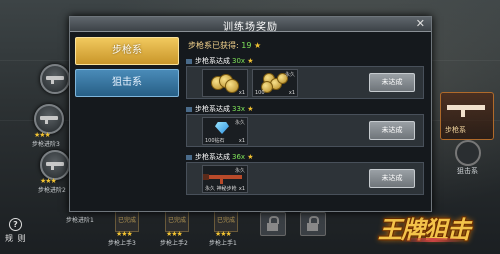 The image size is (500, 254). I want to click on reward-count: 33x, so click(239, 109).